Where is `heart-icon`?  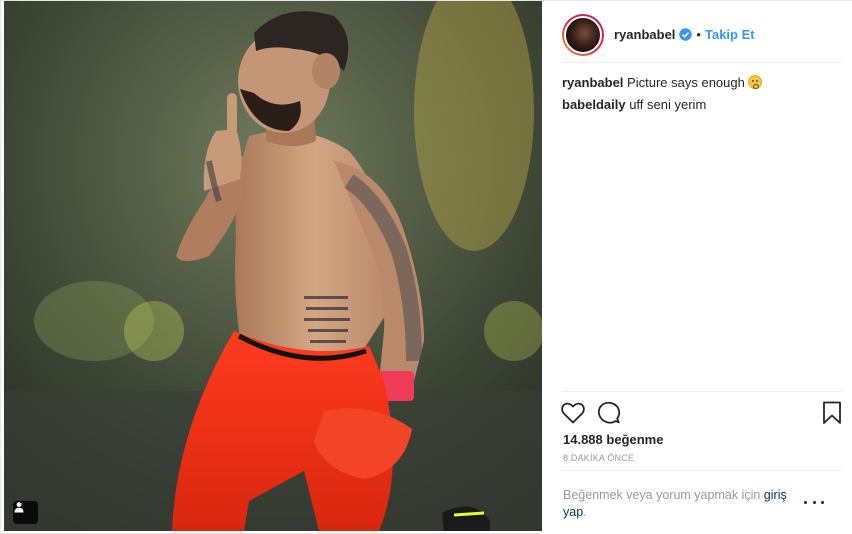 heart-icon is located at coordinates (573, 413).